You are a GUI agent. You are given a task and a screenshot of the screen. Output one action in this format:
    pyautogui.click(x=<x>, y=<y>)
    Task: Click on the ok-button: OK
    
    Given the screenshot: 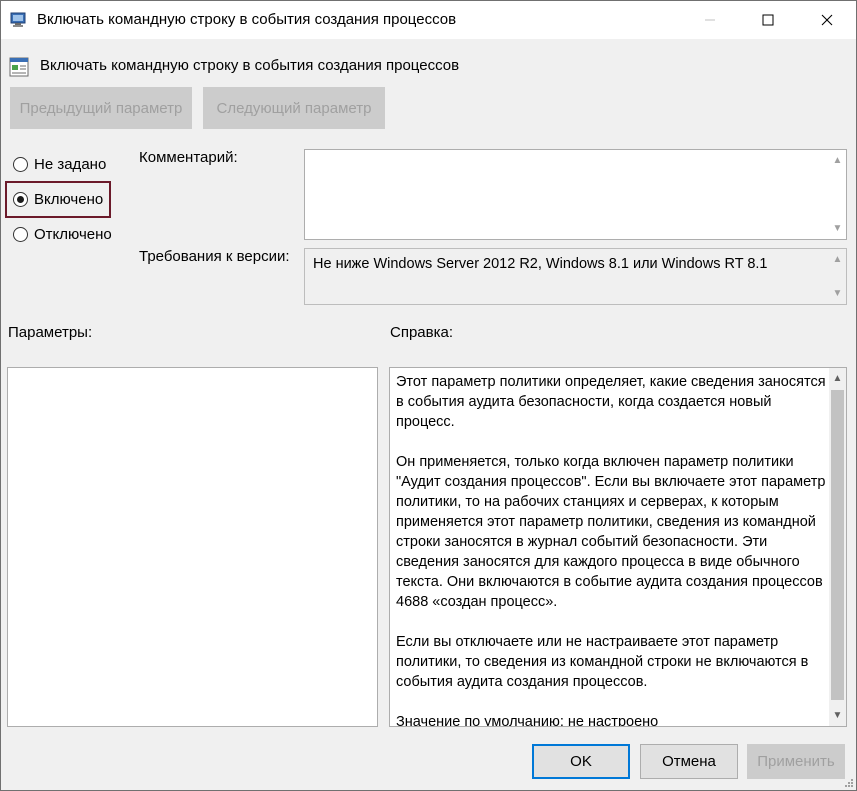 What is the action you would take?
    pyautogui.click(x=581, y=761)
    